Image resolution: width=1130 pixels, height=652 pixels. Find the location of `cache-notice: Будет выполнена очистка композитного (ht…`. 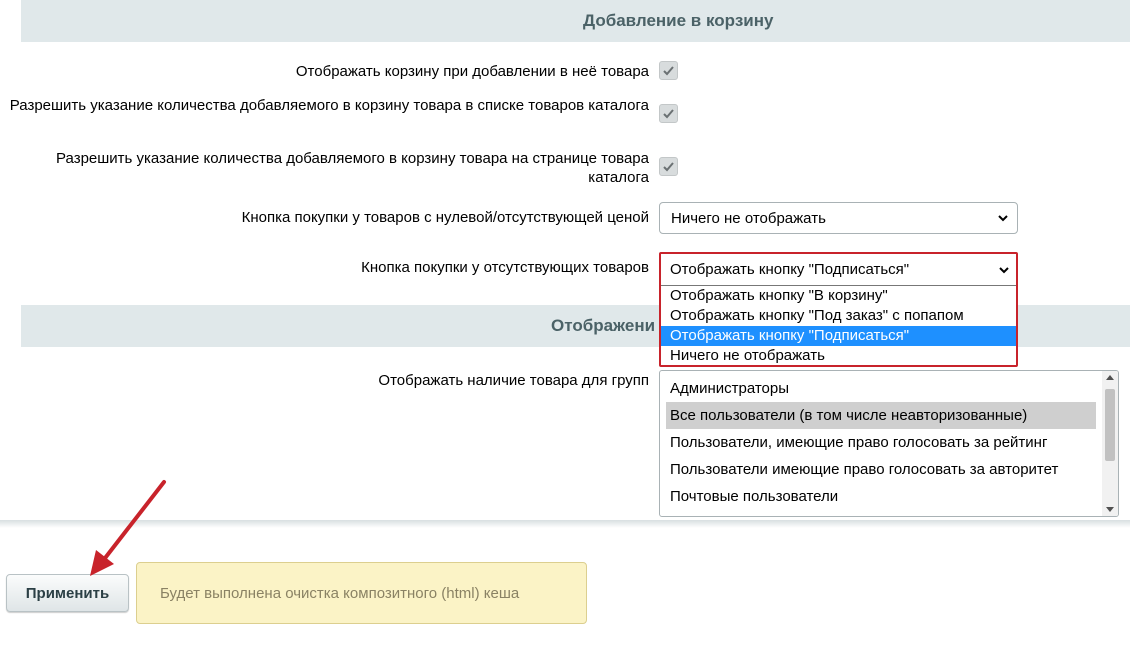

cache-notice: Будет выполнена очистка композитного (ht… is located at coordinates (361, 593).